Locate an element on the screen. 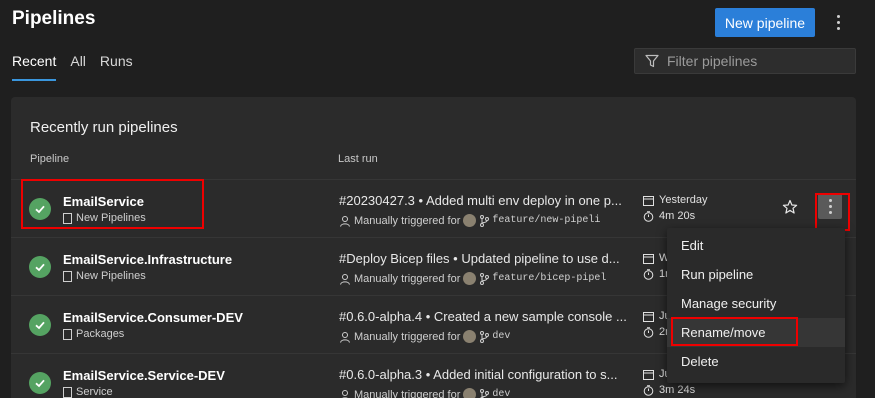  tab-bar: Recent All Runs is located at coordinates (72, 67).